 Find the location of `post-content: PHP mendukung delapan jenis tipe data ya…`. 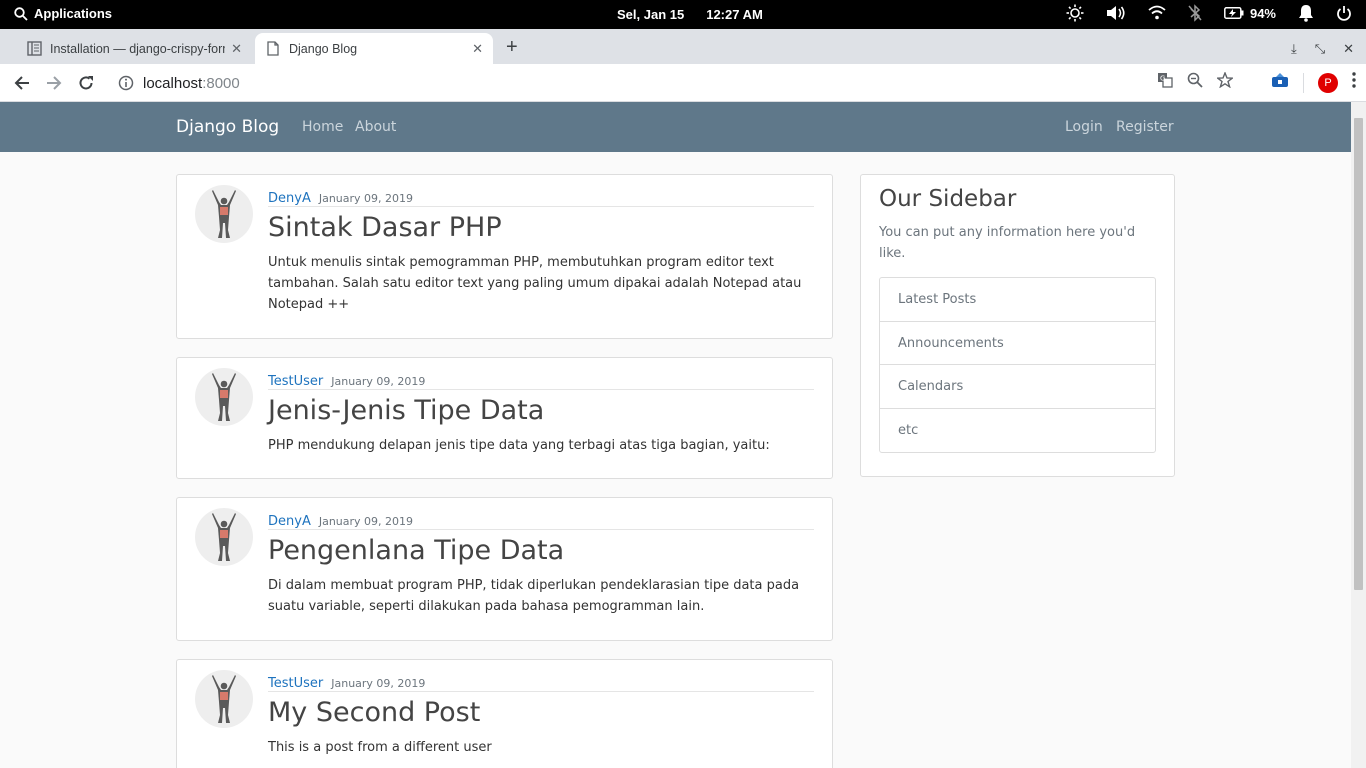

post-content: PHP mendukung delapan jenis tipe data ya… is located at coordinates (519, 445).